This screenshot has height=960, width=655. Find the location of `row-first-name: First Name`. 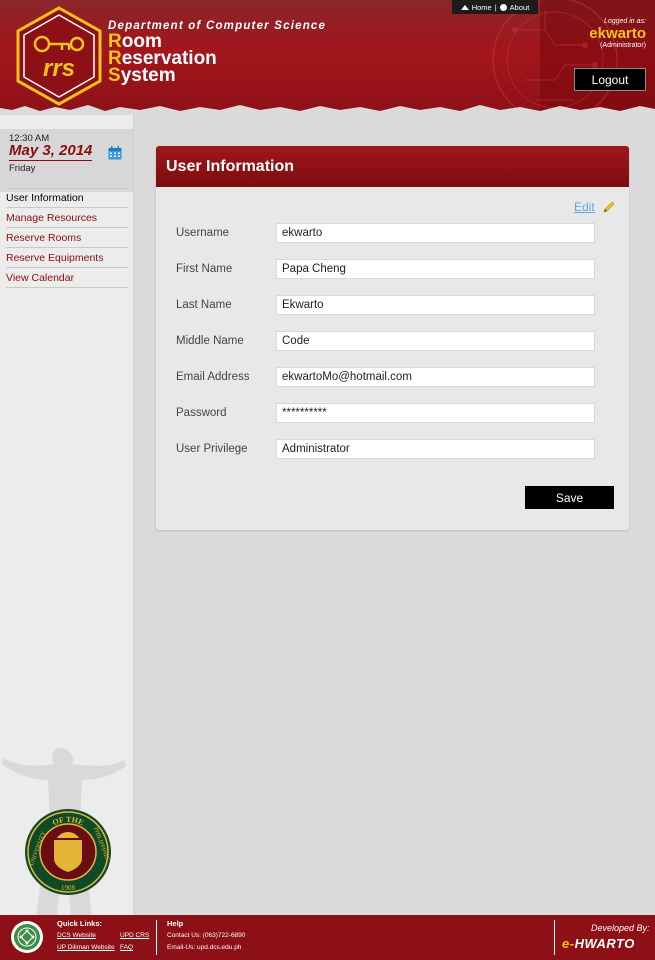

row-first-name: First Name is located at coordinates (386, 270).